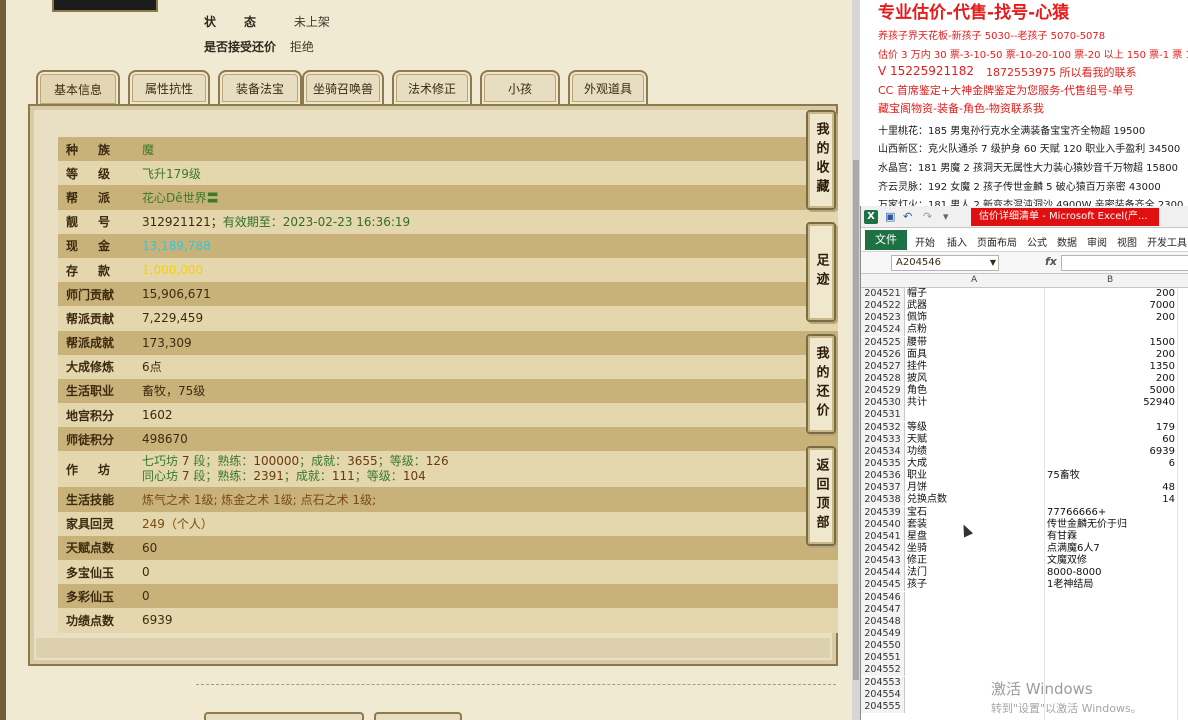 Image resolution: width=1188 pixels, height=720 pixels. Describe the element at coordinates (975, 355) in the screenshot. I see `cell-a: 面具` at that location.